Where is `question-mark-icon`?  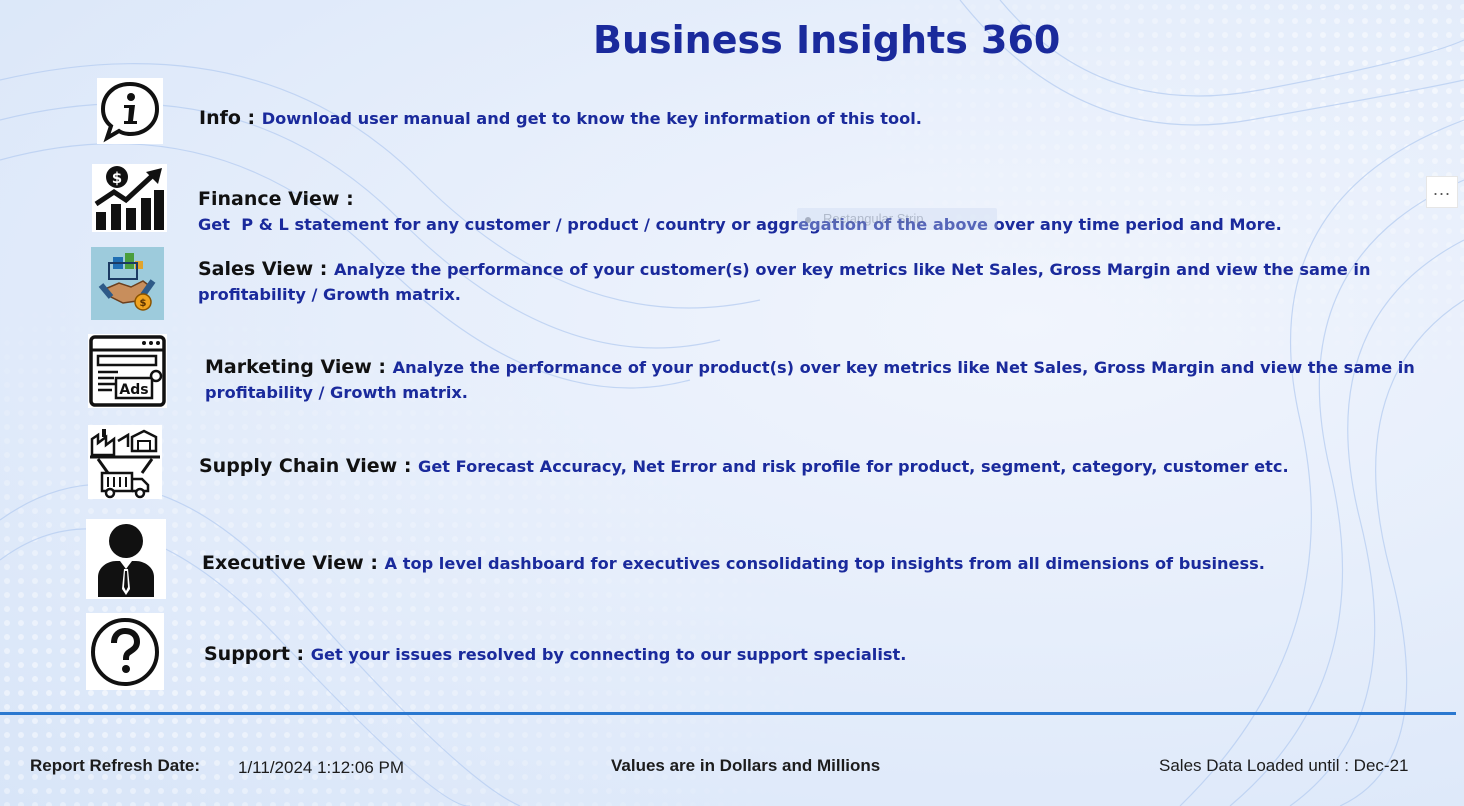 question-mark-icon is located at coordinates (125, 651).